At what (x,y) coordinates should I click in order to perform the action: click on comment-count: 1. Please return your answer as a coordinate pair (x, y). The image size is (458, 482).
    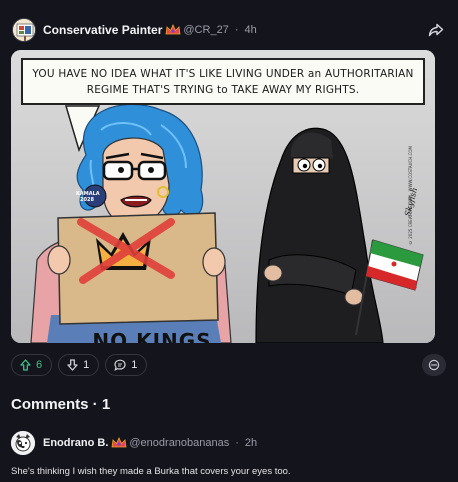
    Looking at the image, I should click on (134, 365).